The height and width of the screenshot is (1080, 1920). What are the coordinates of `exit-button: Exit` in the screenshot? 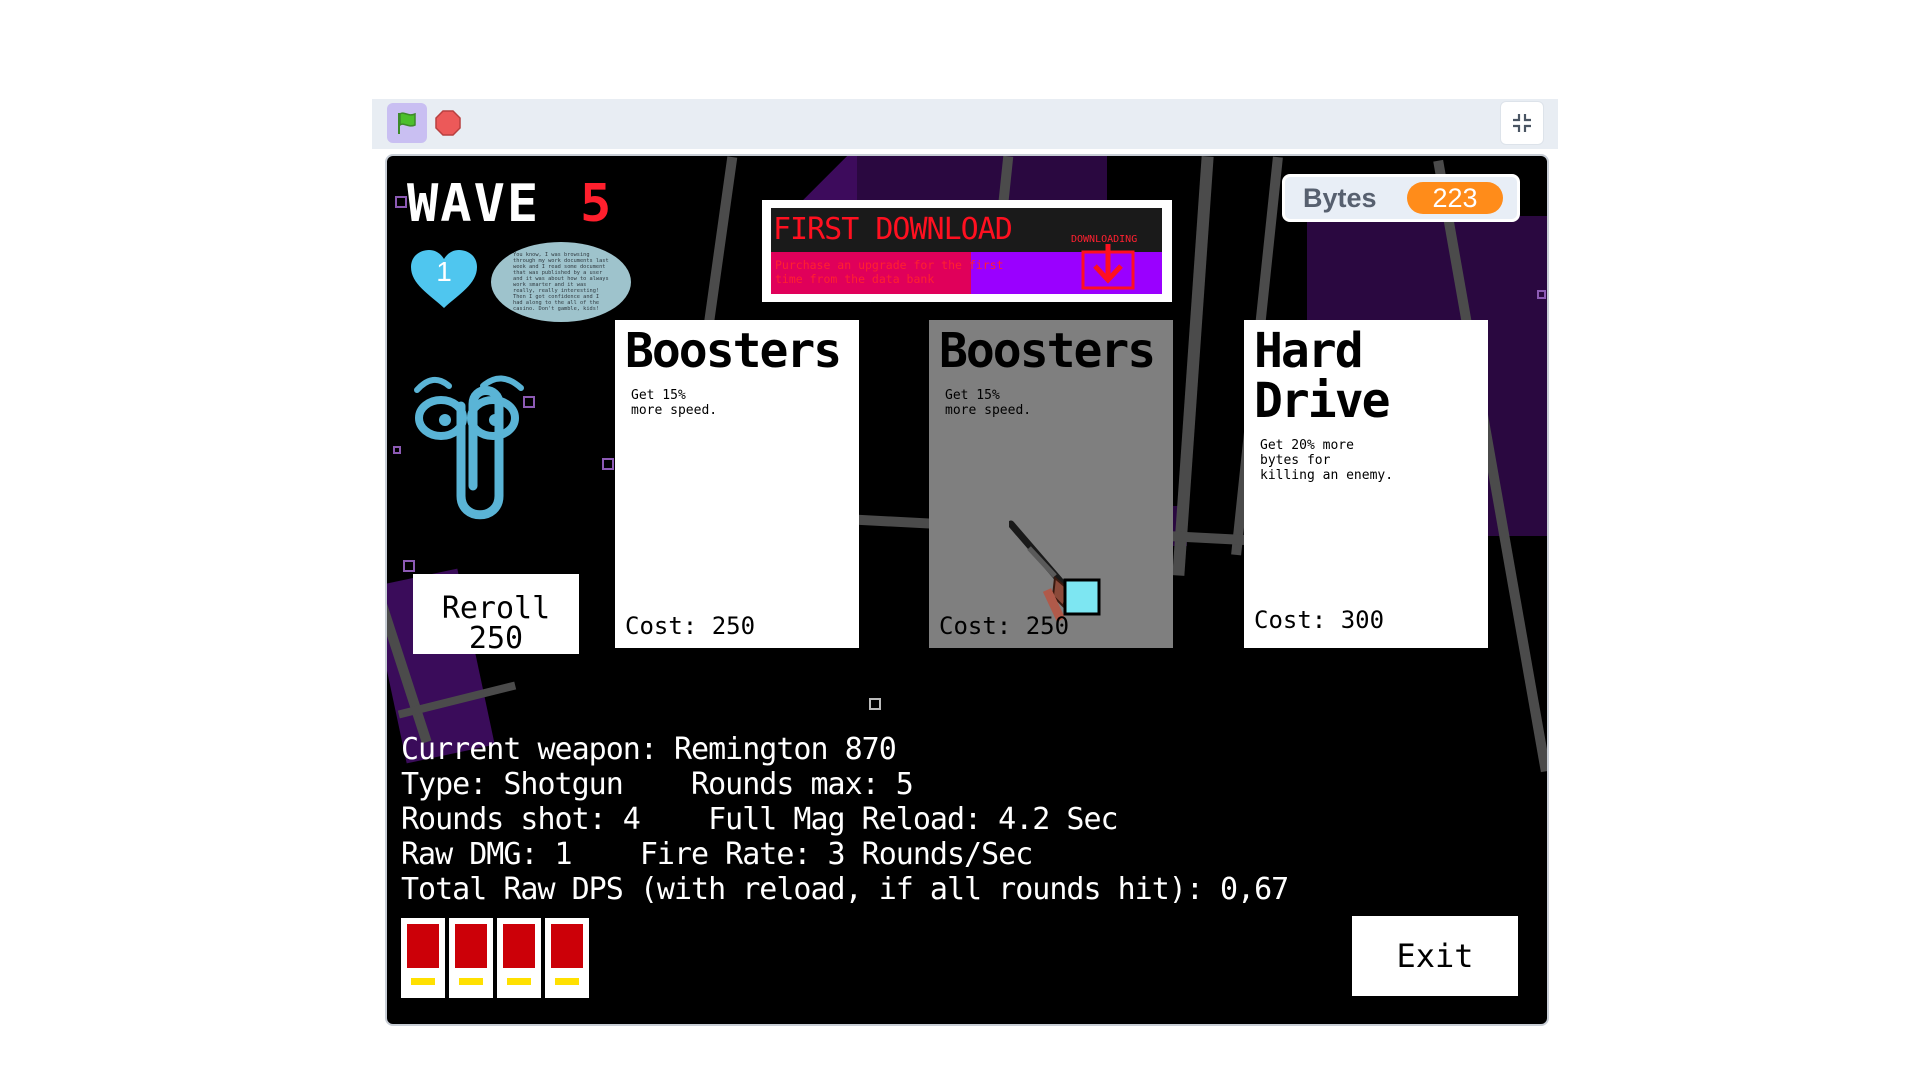 It's located at (1435, 956).